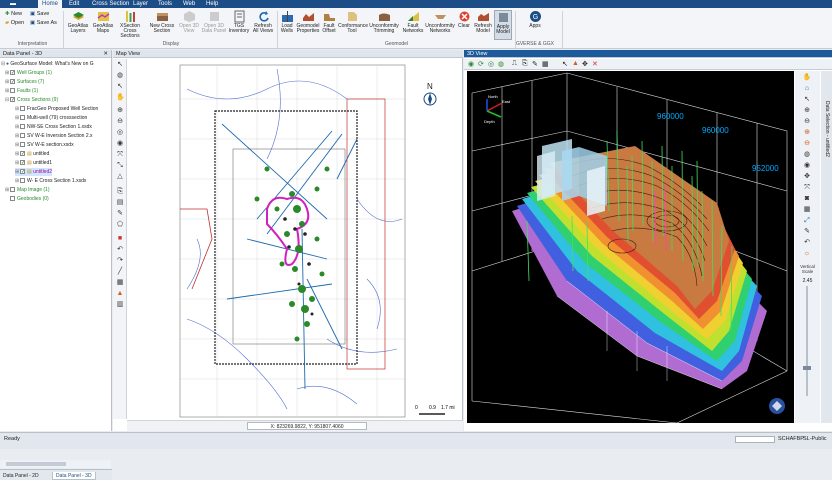 The image size is (832, 480). I want to click on view-side-icon: ◍, so click(501, 64).